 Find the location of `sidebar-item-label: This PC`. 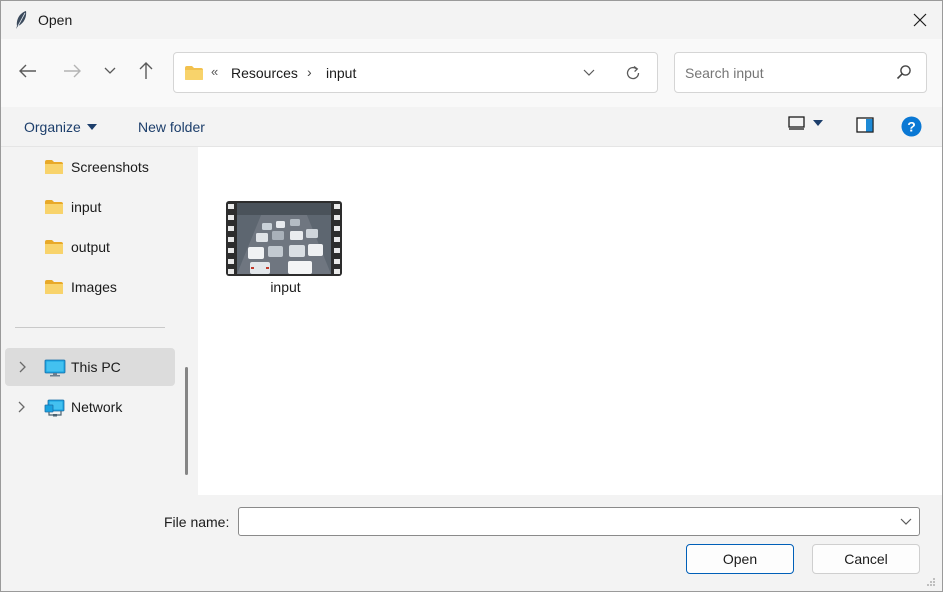

sidebar-item-label: This PC is located at coordinates (96, 367).